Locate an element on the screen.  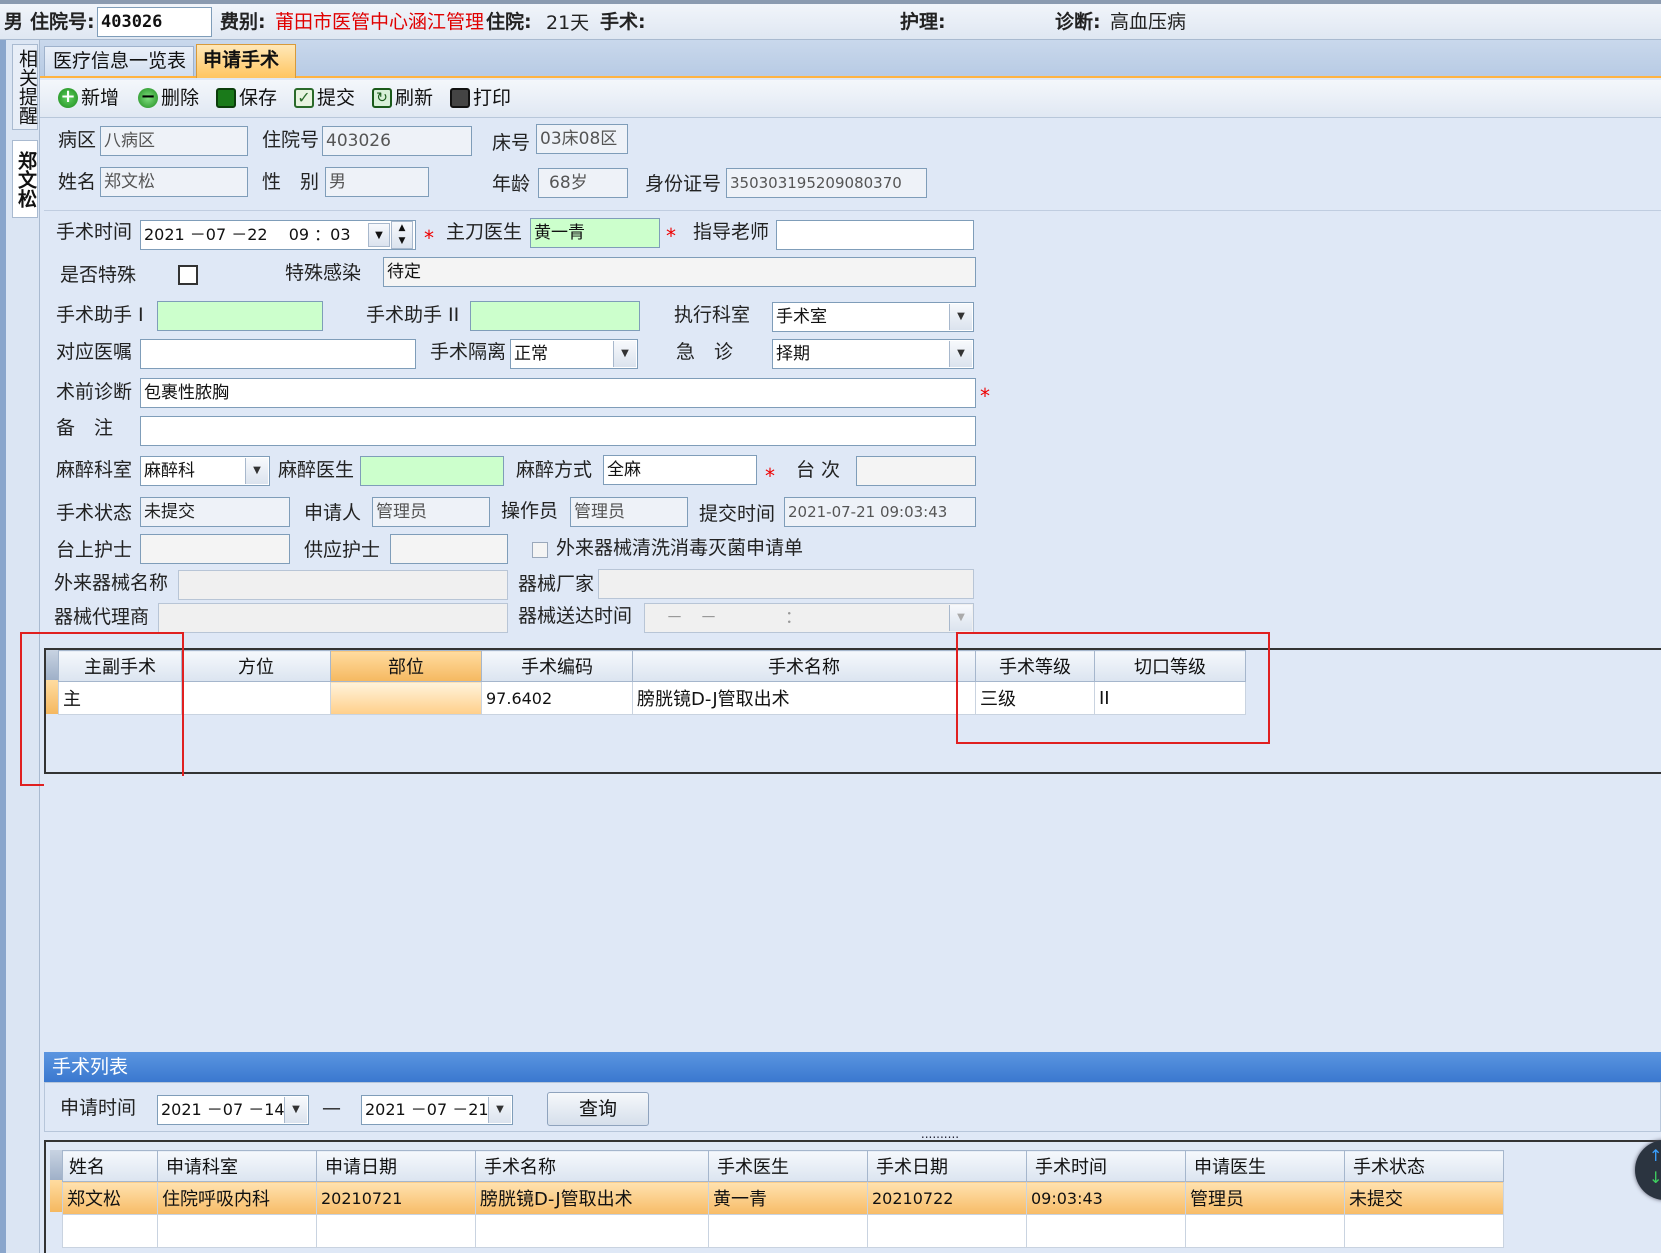
list-cell-surgery-name: 膀胱镜D-J管取出术 is located at coordinates (592, 1198).